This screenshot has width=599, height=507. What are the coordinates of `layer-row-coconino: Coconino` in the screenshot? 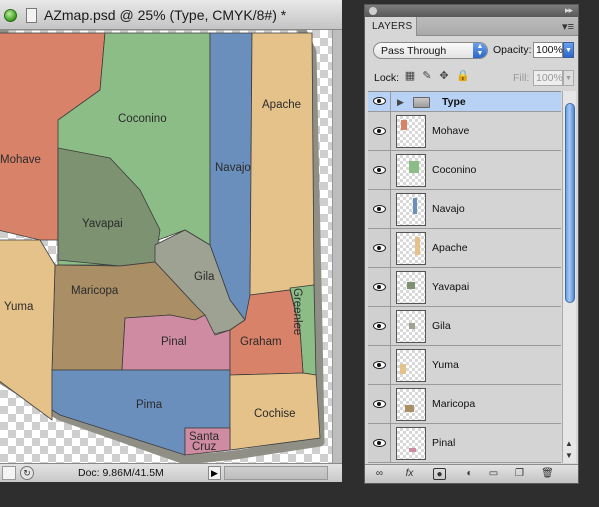 It's located at (464, 170).